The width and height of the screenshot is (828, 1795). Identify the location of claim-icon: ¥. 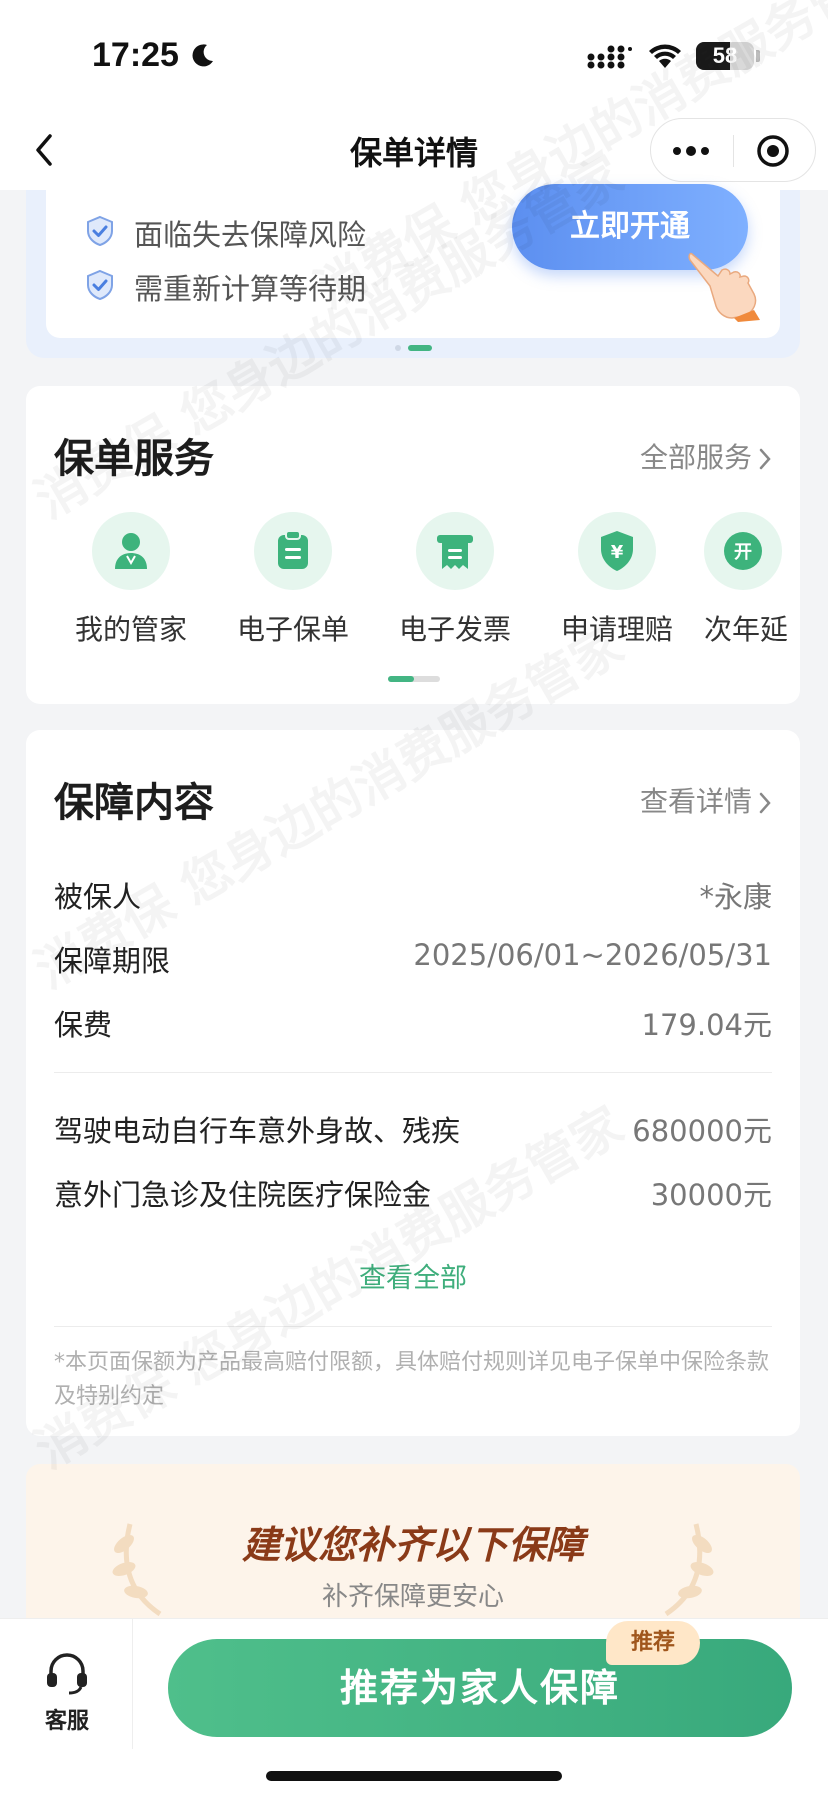
(617, 551).